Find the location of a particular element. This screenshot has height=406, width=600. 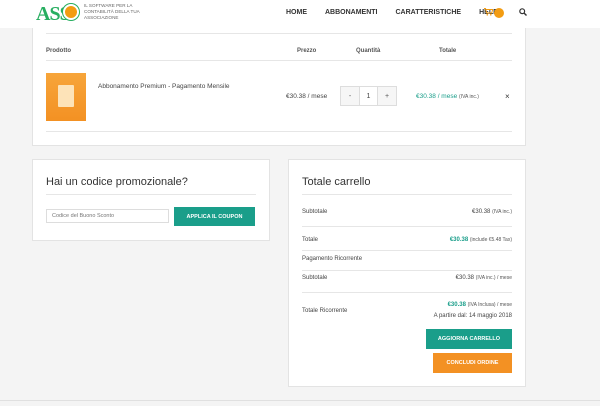

nav-home: HOME is located at coordinates (296, 12).